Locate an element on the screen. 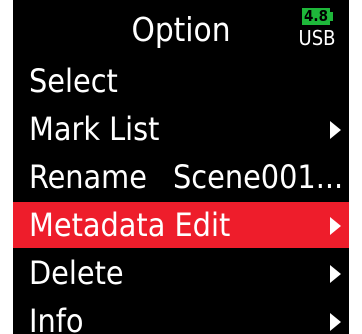  menu-item-label: Info is located at coordinates (56, 318).